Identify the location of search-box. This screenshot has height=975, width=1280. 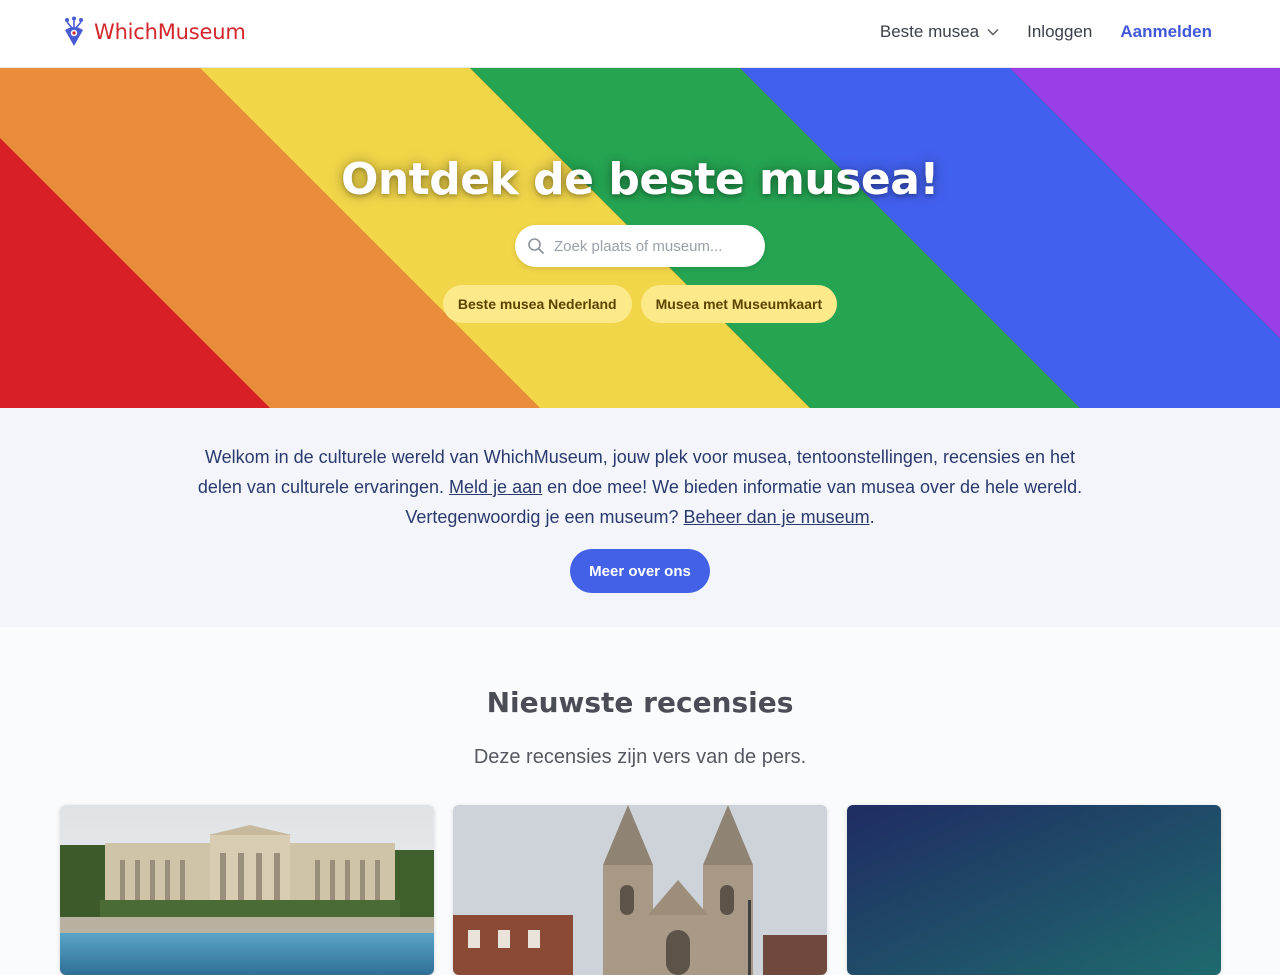
(640, 246).